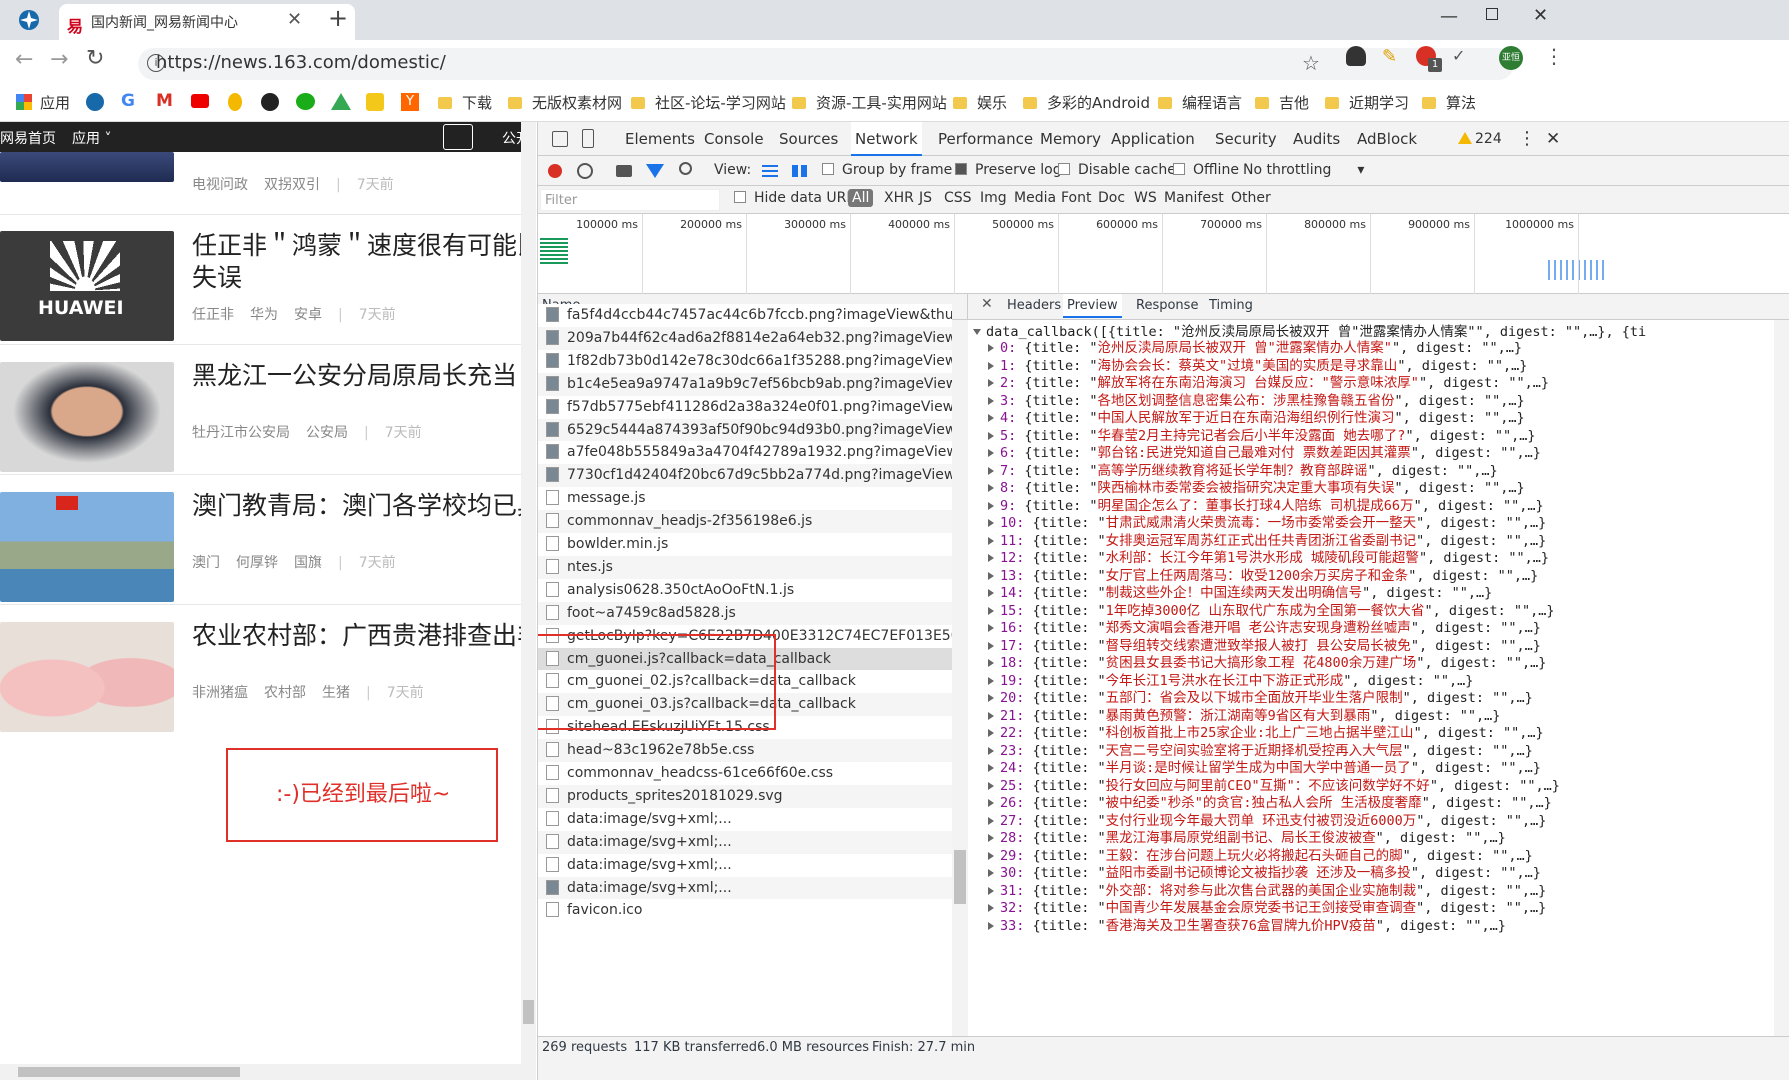 This screenshot has width=1789, height=1080. I want to click on filter-icon, so click(655, 171).